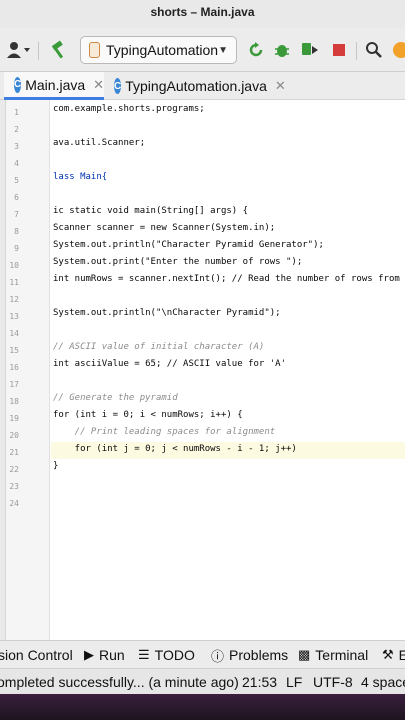 Image resolution: width=405 pixels, height=720 pixels. Describe the element at coordinates (14, 333) in the screenshot. I see `line-number: 14` at that location.